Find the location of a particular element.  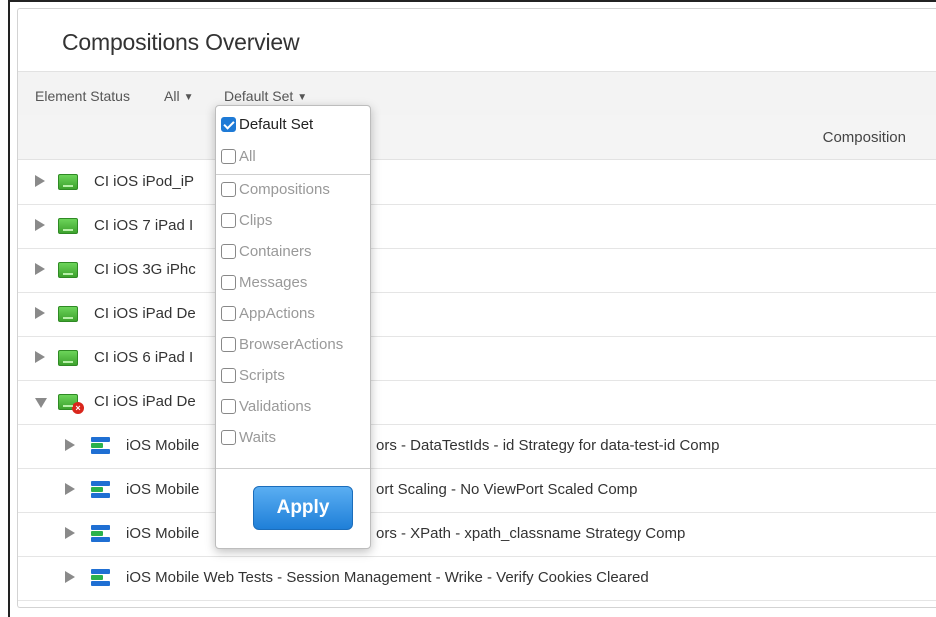

option-label: BrowserActions is located at coordinates (291, 344).